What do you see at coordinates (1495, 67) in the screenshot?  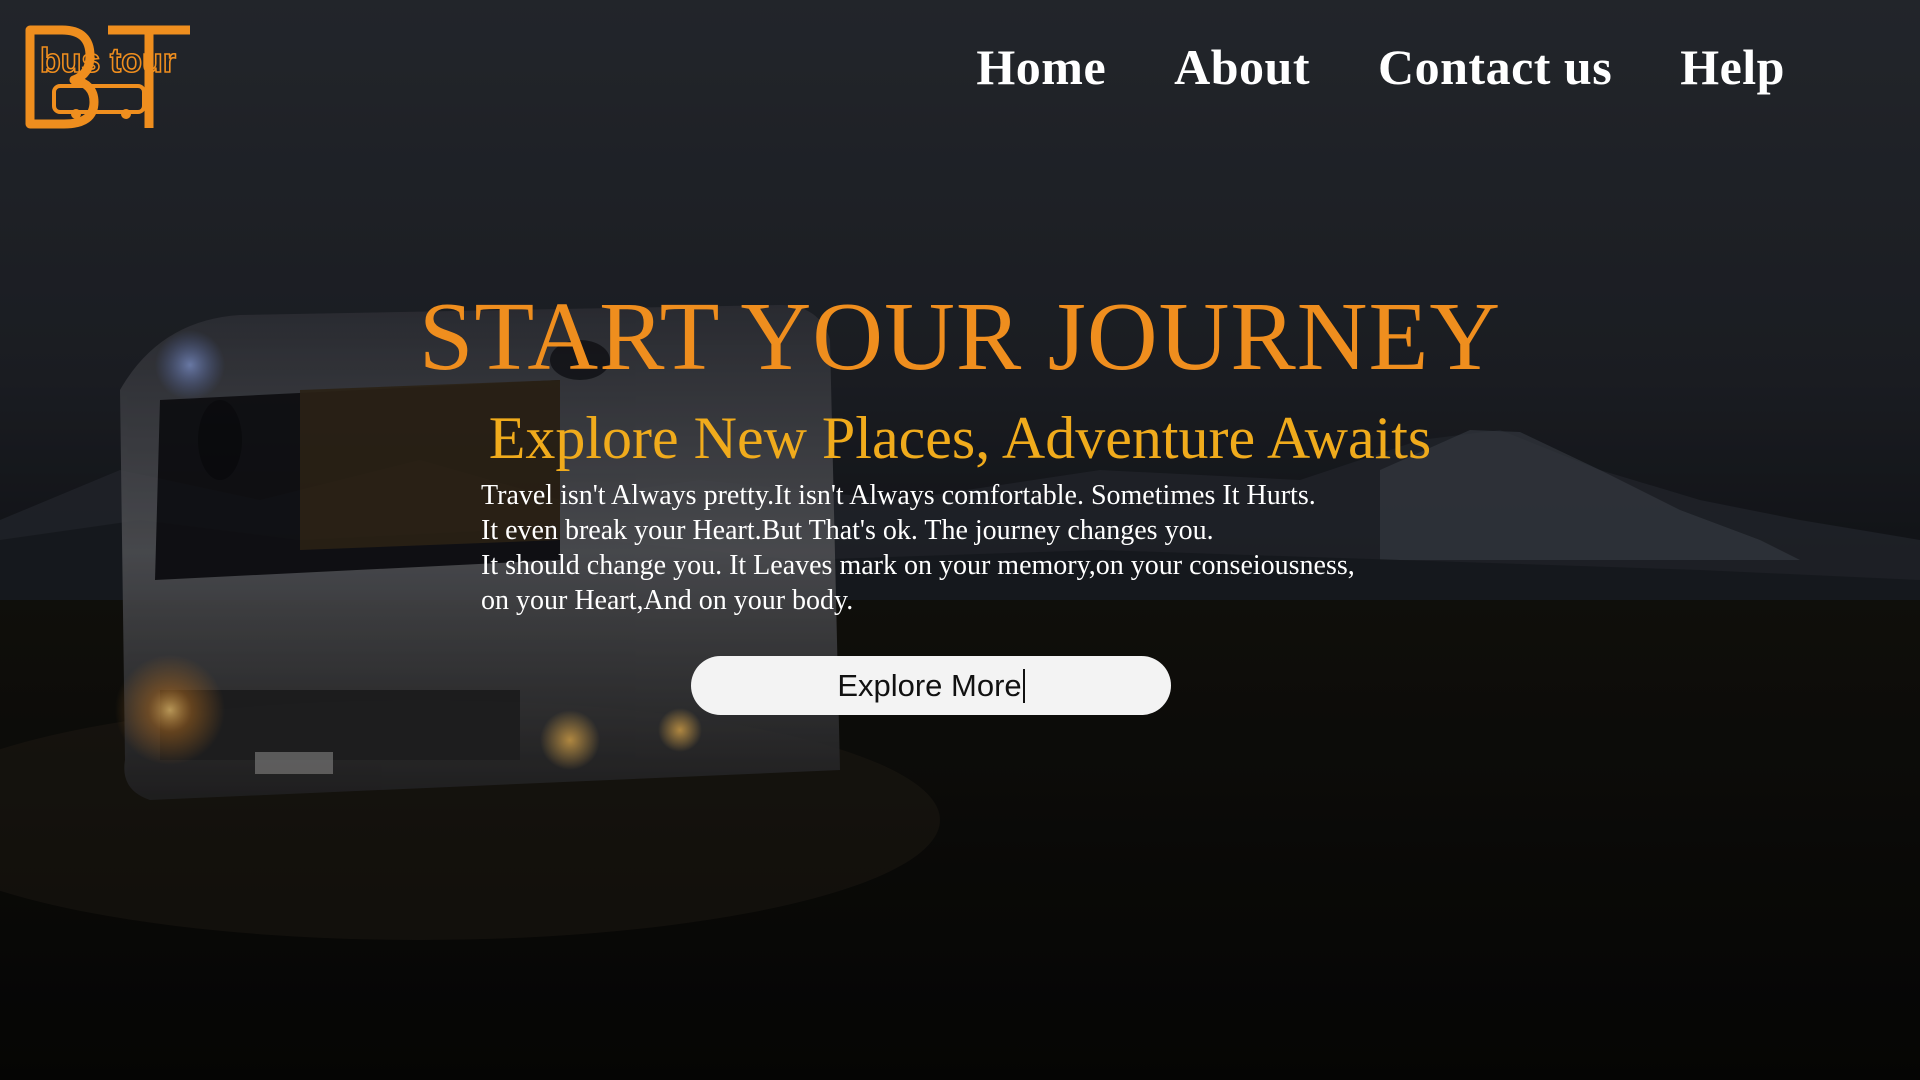 I see `nav-contact-link: Contact us` at bounding box center [1495, 67].